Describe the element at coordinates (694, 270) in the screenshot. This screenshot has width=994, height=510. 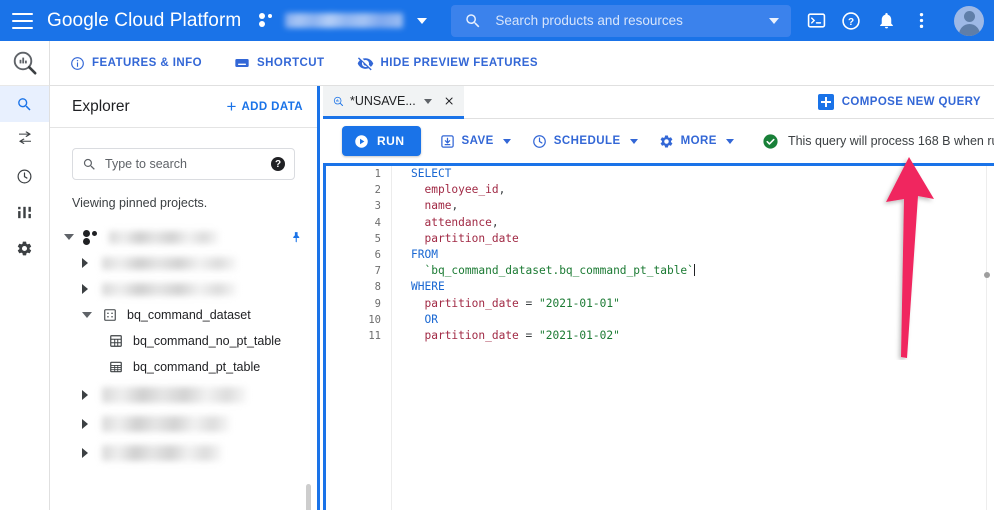
I see `text-cursor` at that location.